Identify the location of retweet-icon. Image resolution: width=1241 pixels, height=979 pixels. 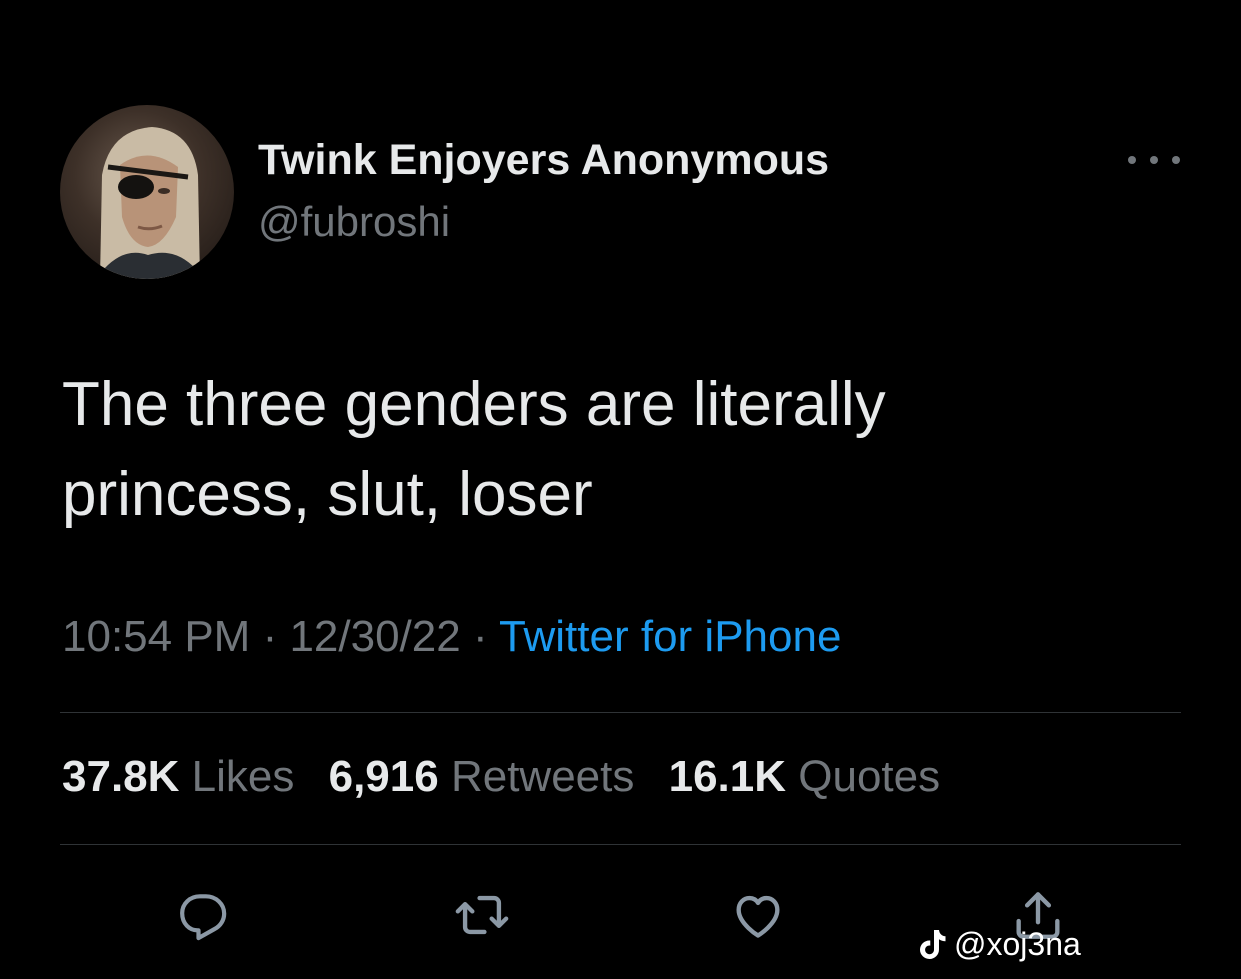
(482, 915).